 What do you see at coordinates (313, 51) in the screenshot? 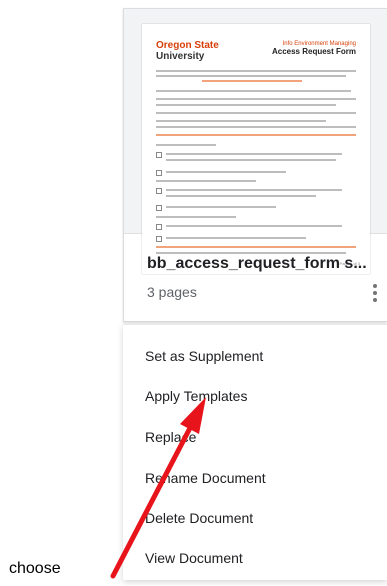
I see `form-title-line-2: Access Request Form` at bounding box center [313, 51].